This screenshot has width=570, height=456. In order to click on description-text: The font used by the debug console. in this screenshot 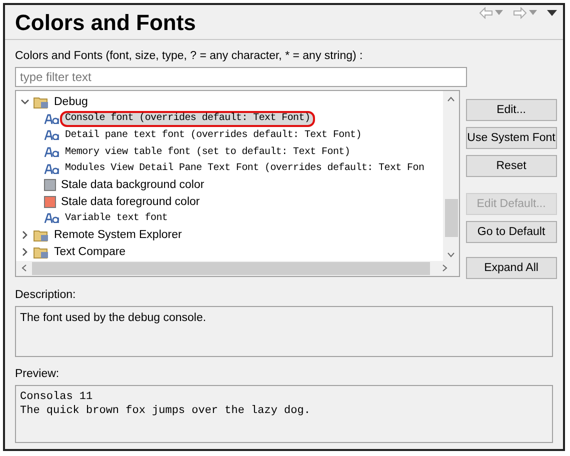, I will do `click(114, 318)`.